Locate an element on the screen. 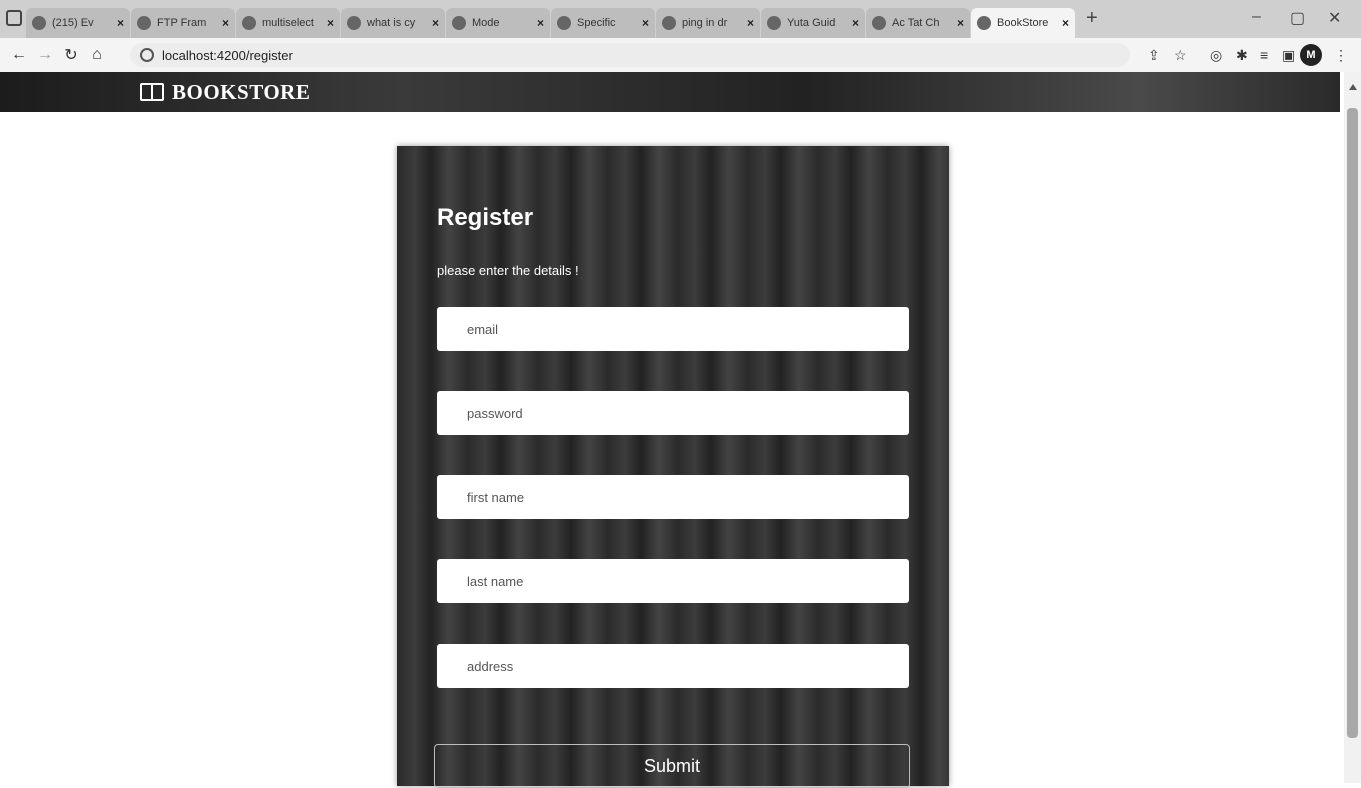 The width and height of the screenshot is (1361, 788). app-header: BOOKSTORE is located at coordinates (670, 92).